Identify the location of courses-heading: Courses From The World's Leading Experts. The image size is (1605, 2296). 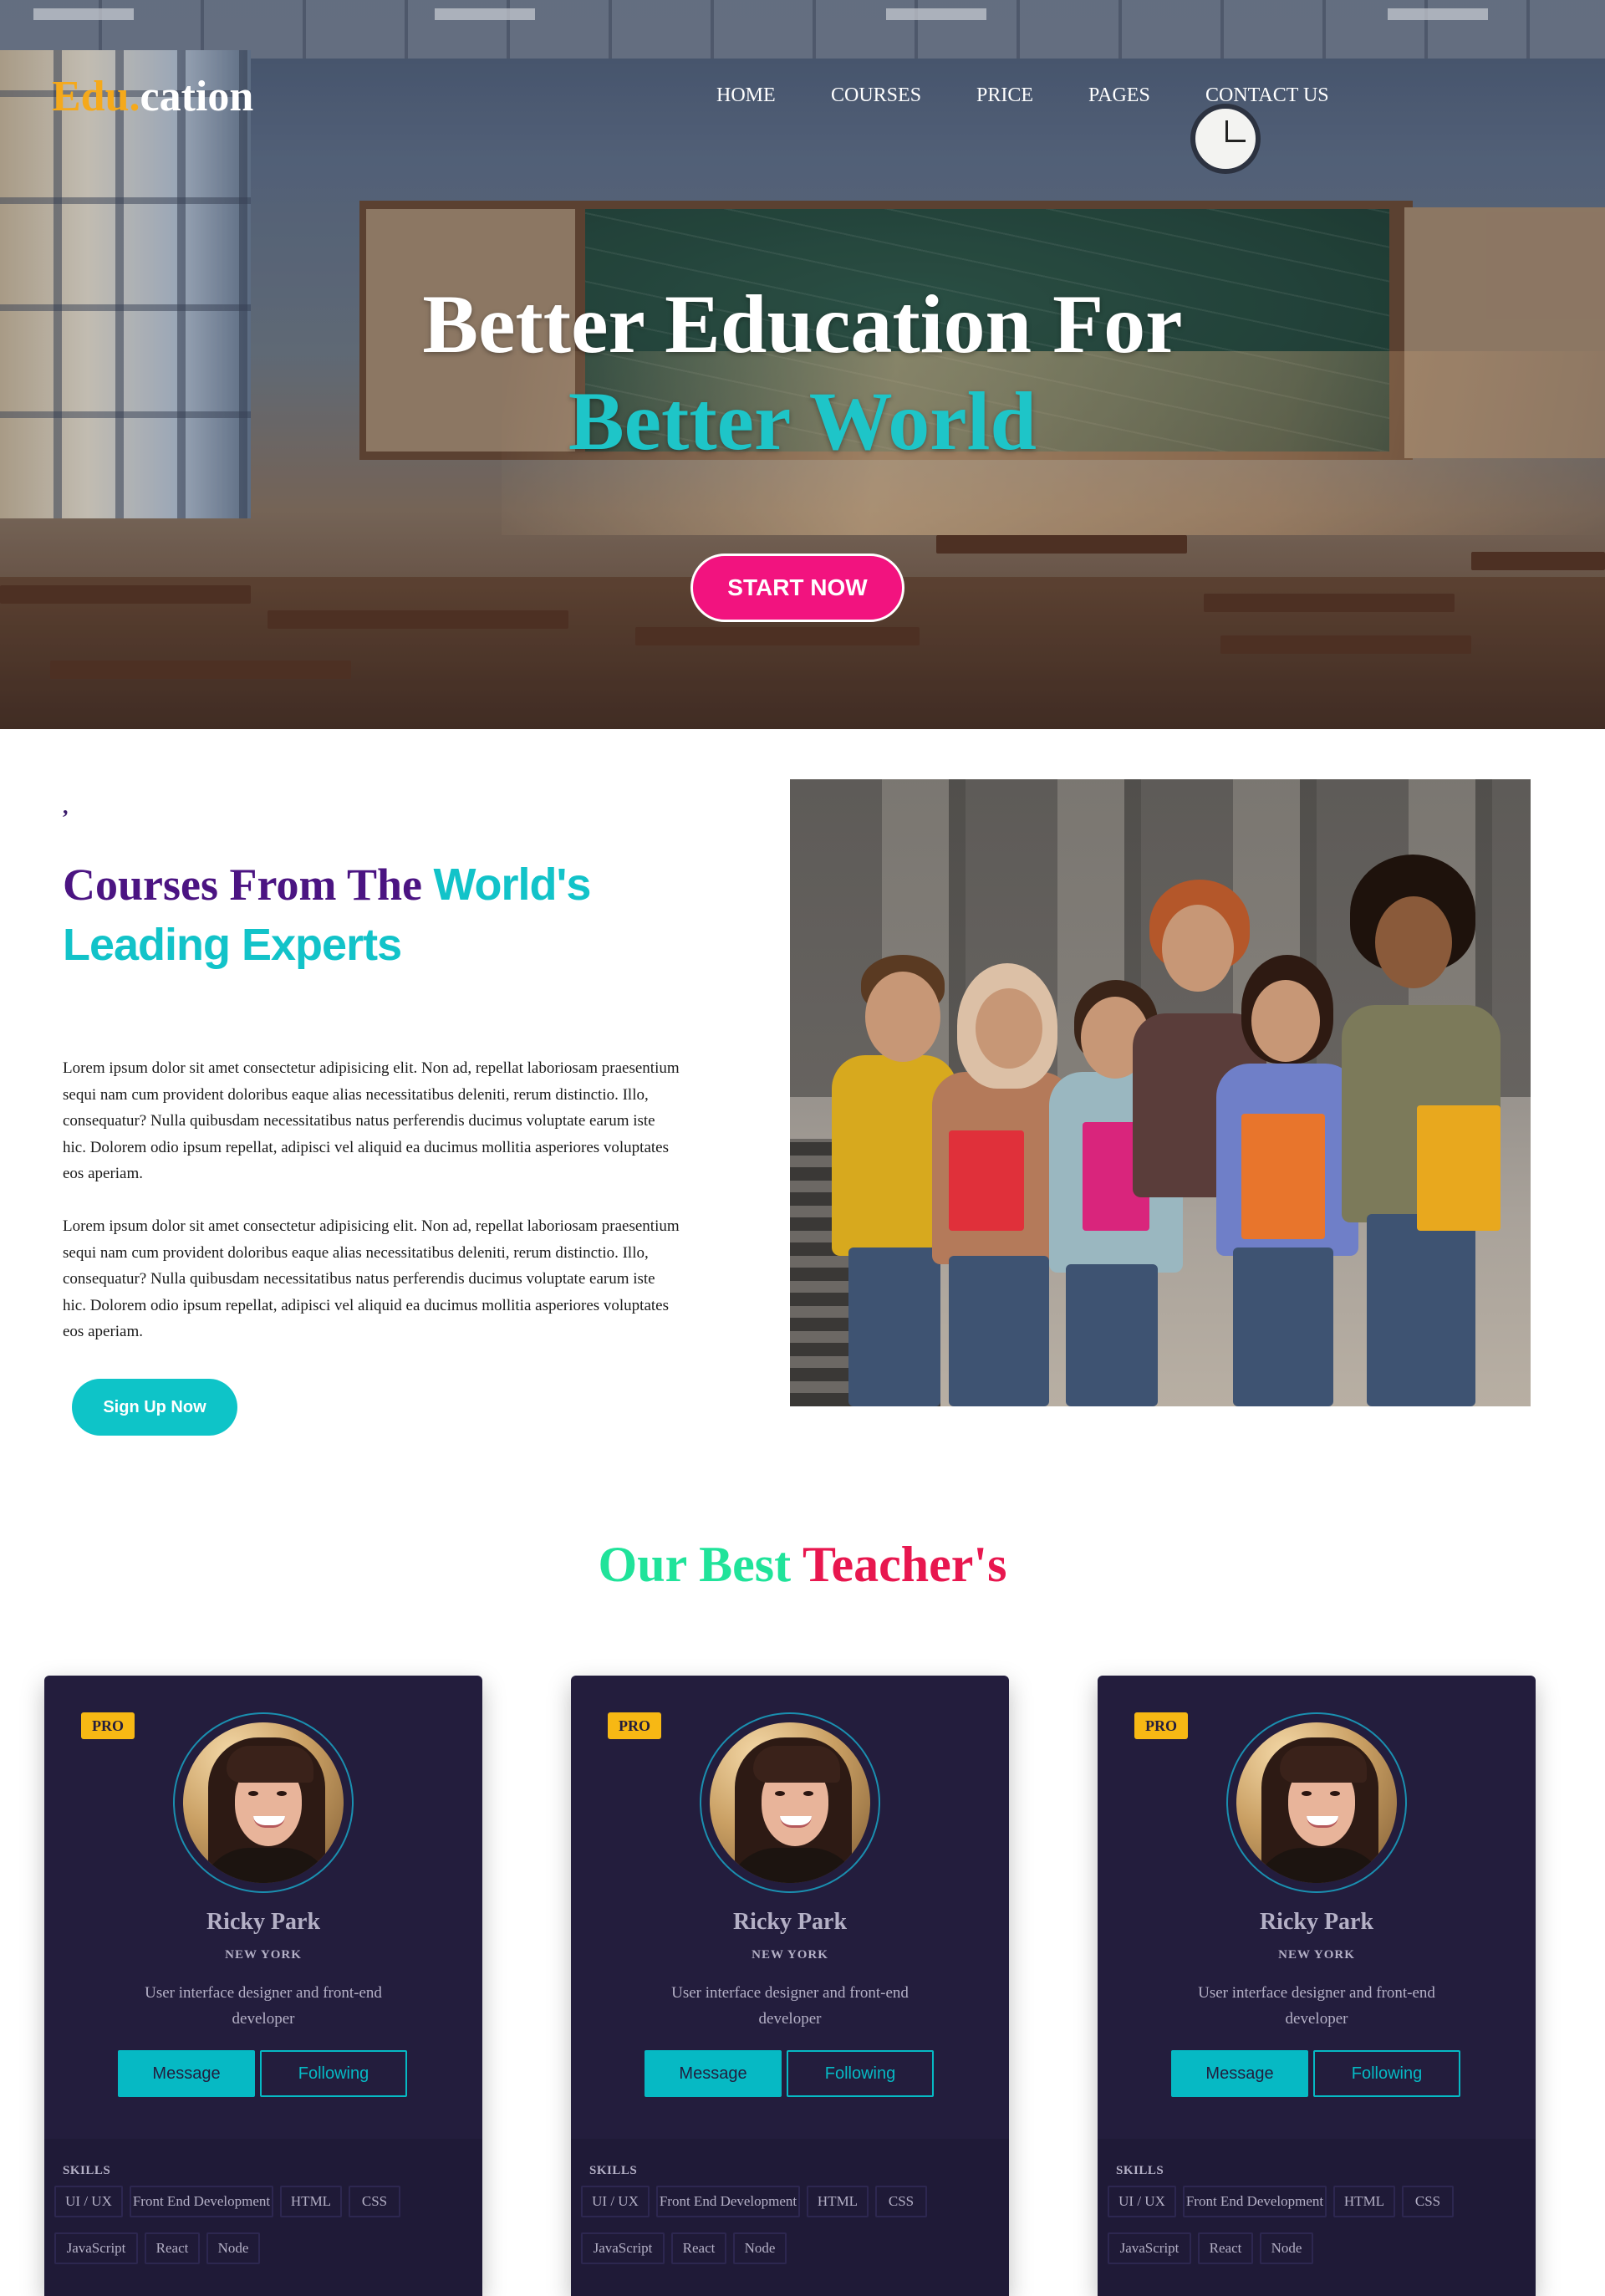
(380, 915).